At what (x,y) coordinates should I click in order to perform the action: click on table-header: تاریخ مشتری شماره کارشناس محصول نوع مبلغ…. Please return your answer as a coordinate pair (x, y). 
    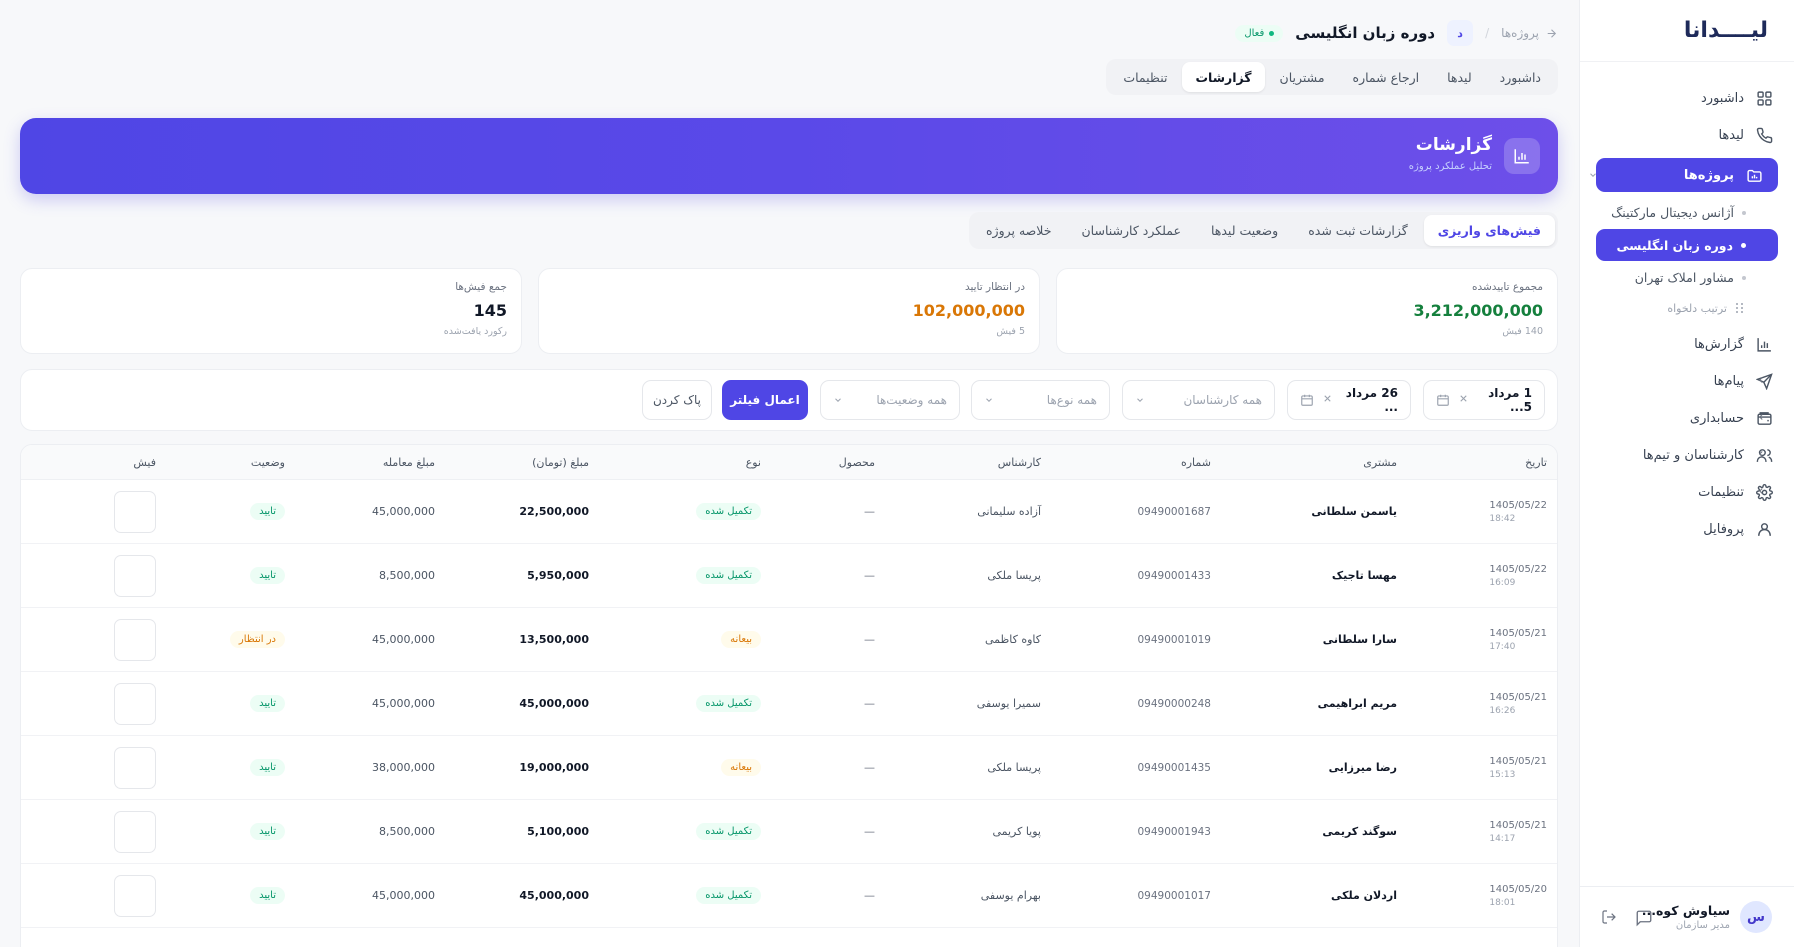
    Looking at the image, I should click on (789, 462).